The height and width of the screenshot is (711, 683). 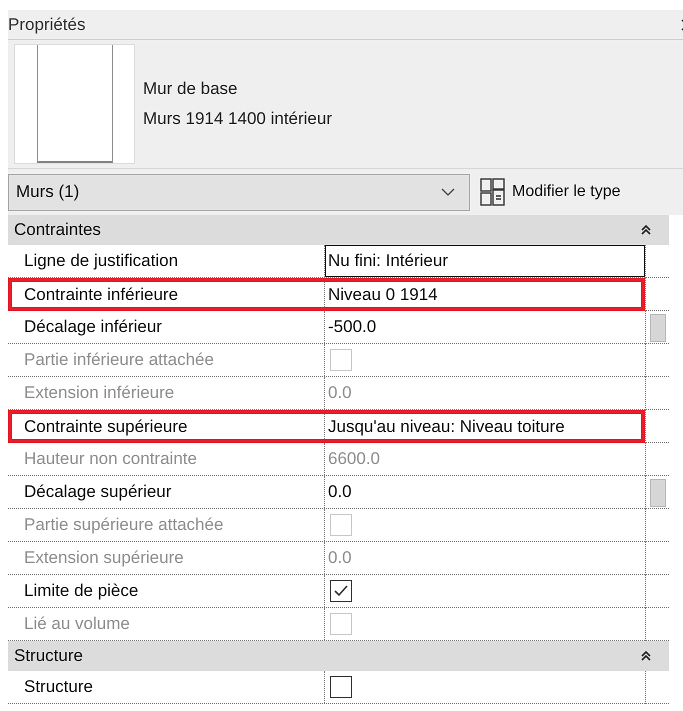 I want to click on panel-title: Propriétés, so click(x=47, y=24).